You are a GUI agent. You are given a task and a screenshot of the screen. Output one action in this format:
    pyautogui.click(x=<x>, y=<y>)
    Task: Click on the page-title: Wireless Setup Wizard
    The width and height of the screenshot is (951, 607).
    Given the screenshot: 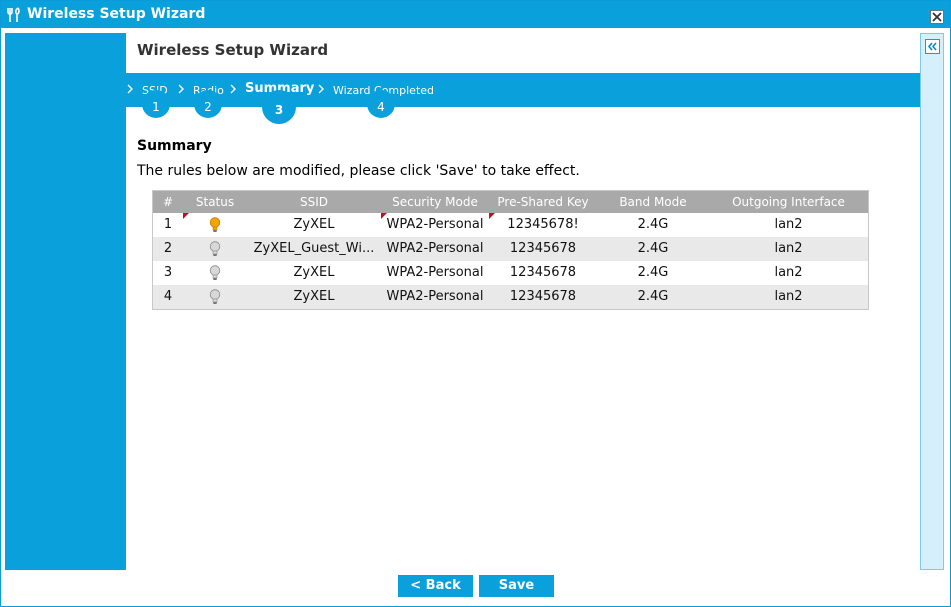 What is the action you would take?
    pyautogui.click(x=233, y=50)
    